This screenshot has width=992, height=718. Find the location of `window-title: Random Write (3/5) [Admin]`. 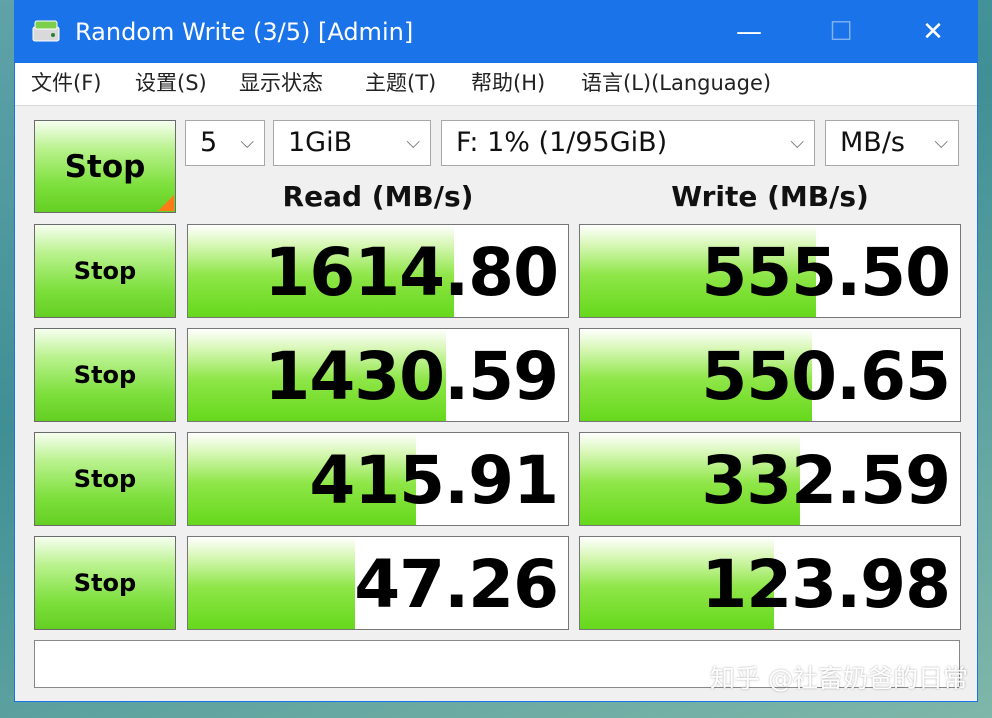

window-title: Random Write (3/5) [Admin] is located at coordinates (244, 32).